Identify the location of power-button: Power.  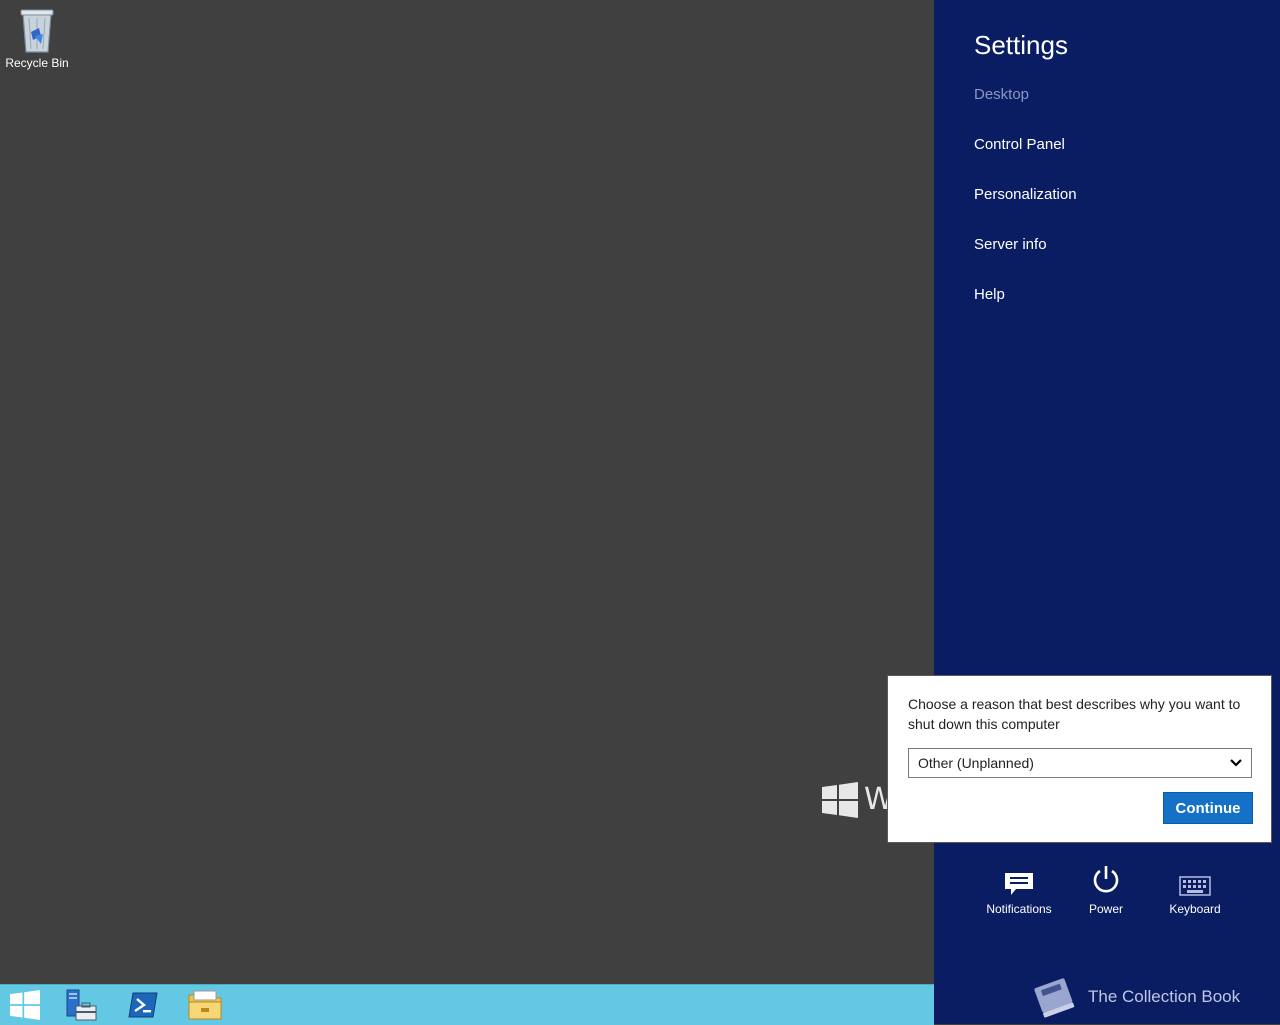
(1106, 888).